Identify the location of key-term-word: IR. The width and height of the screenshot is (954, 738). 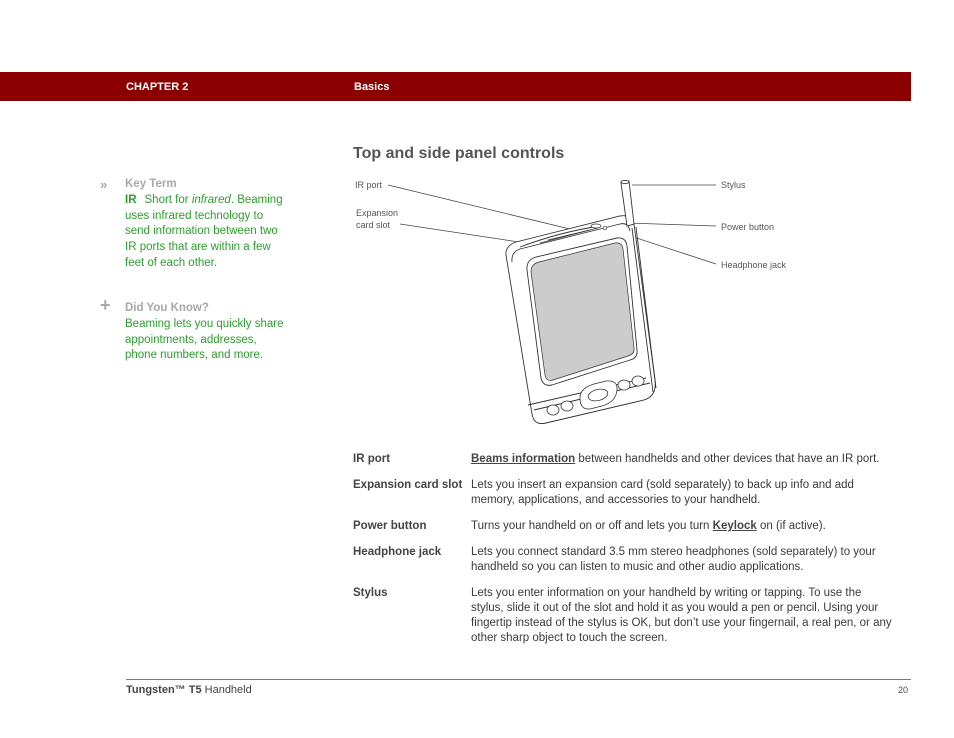
(131, 199).